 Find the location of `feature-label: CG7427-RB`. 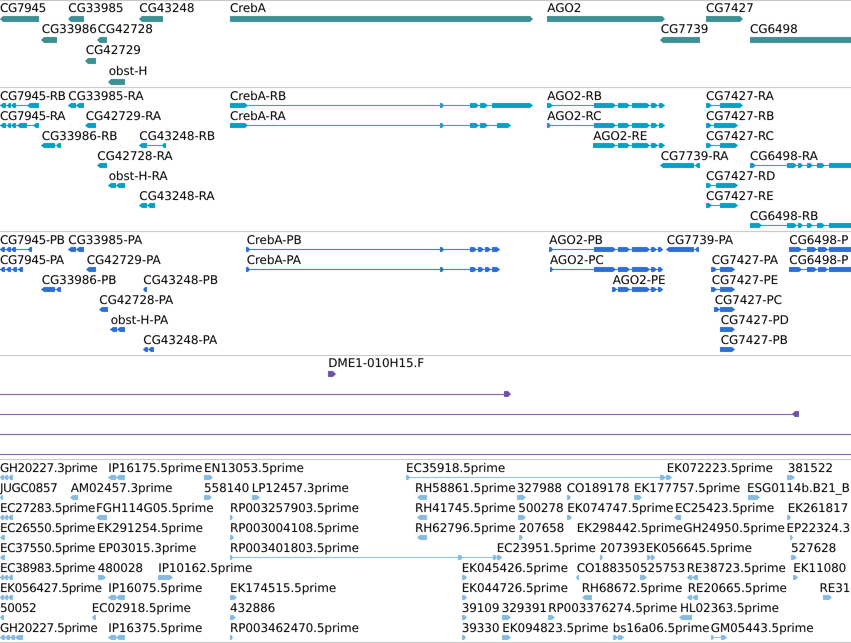

feature-label: CG7427-RB is located at coordinates (740, 116).